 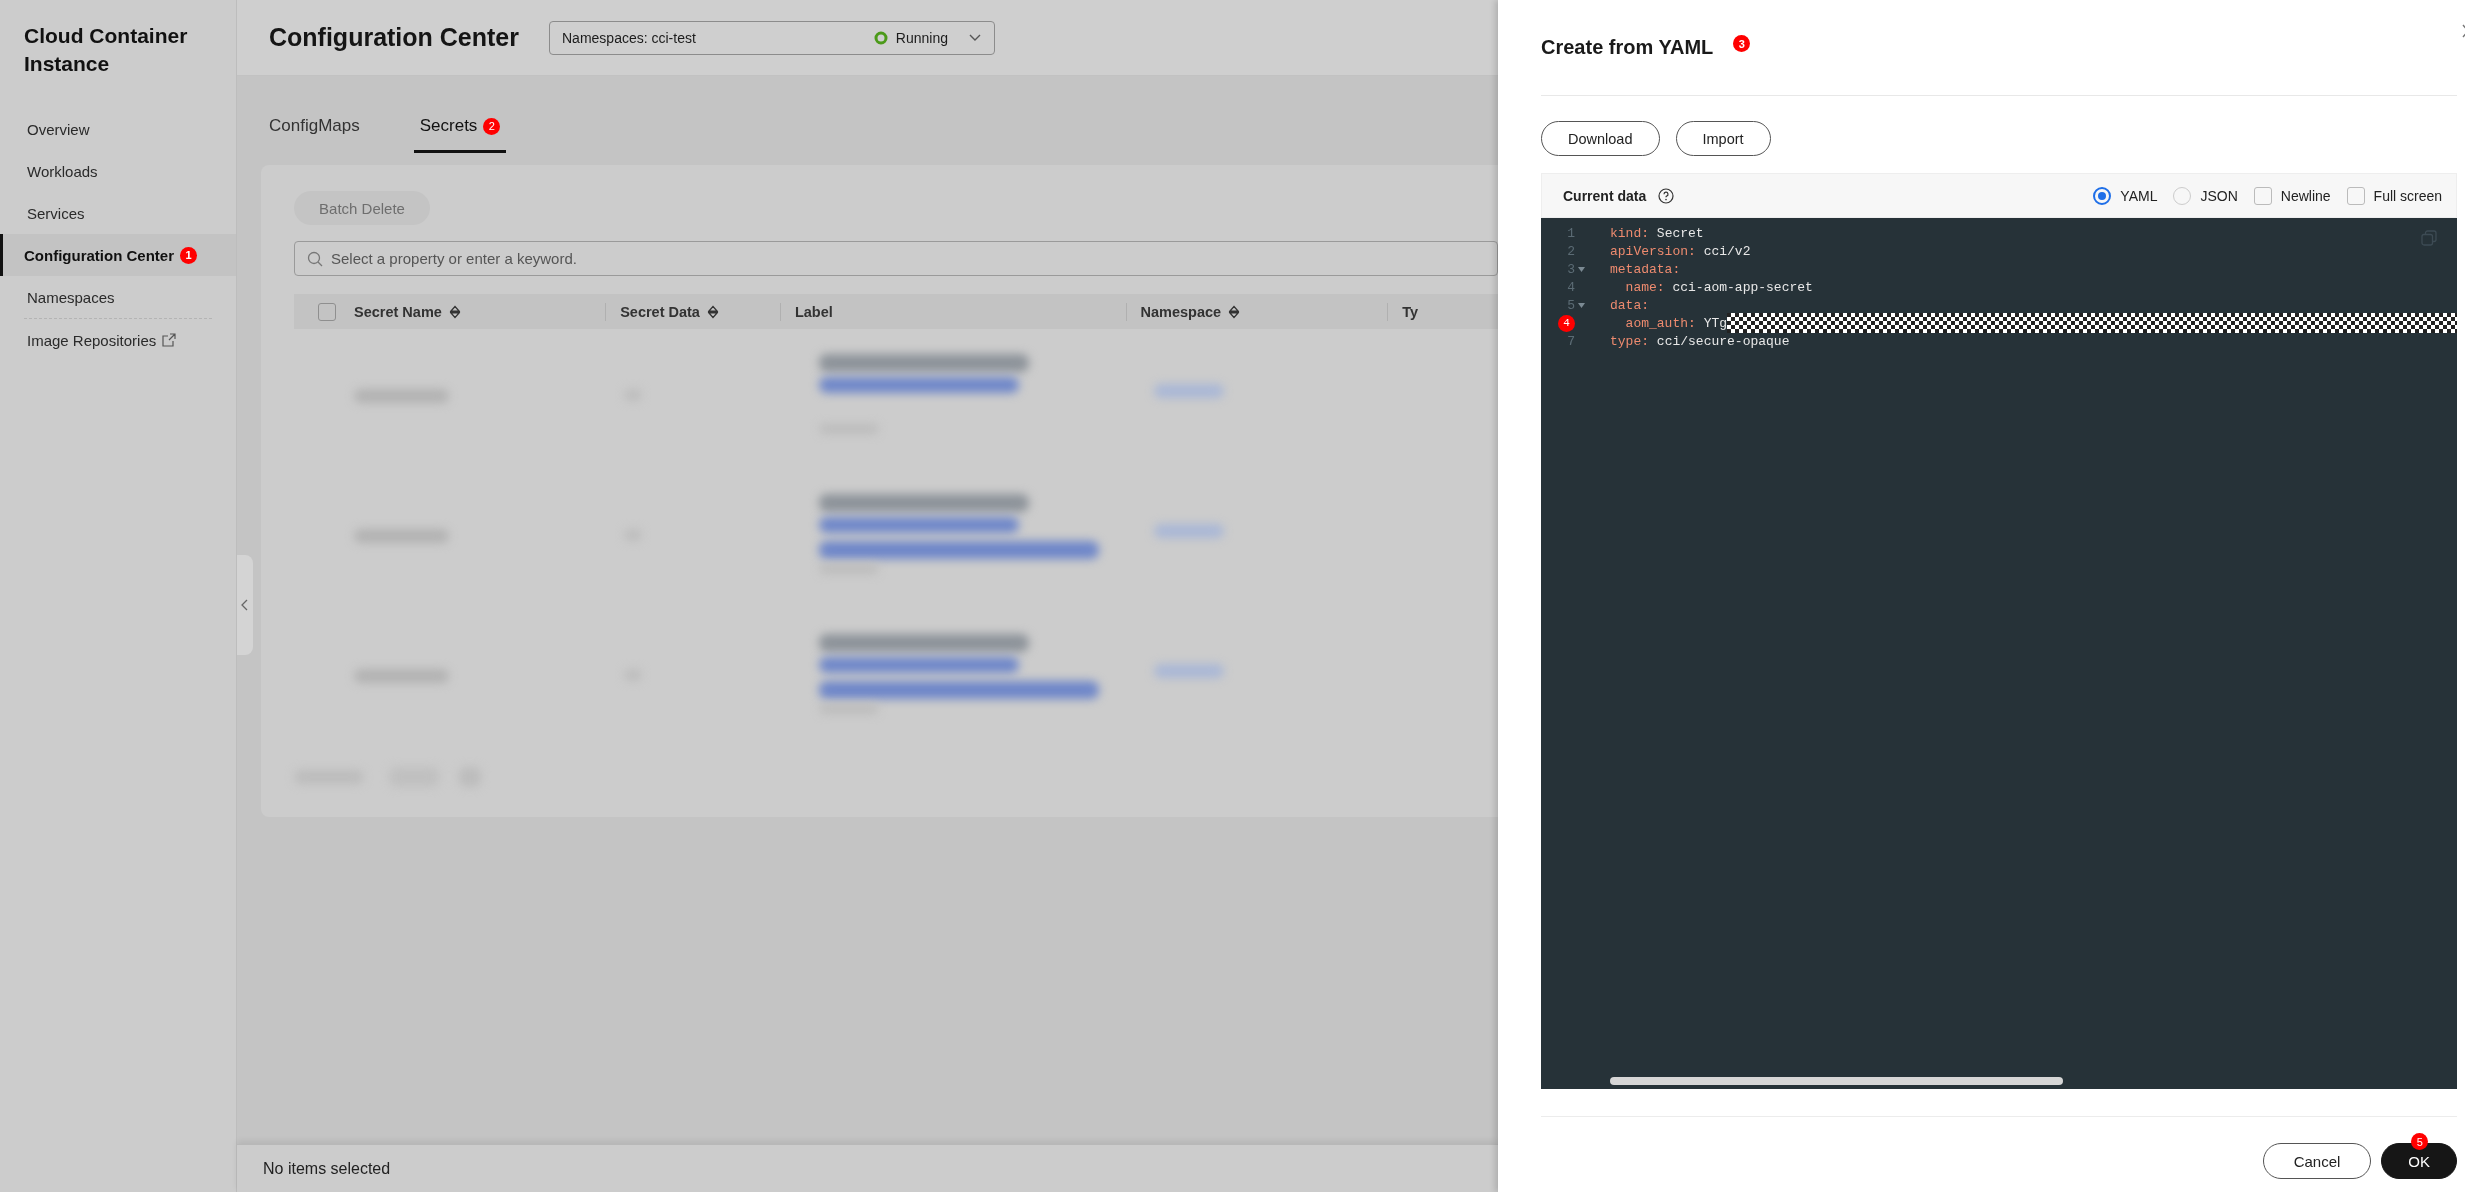 I want to click on sidebar-item: Workloads, so click(x=118, y=171).